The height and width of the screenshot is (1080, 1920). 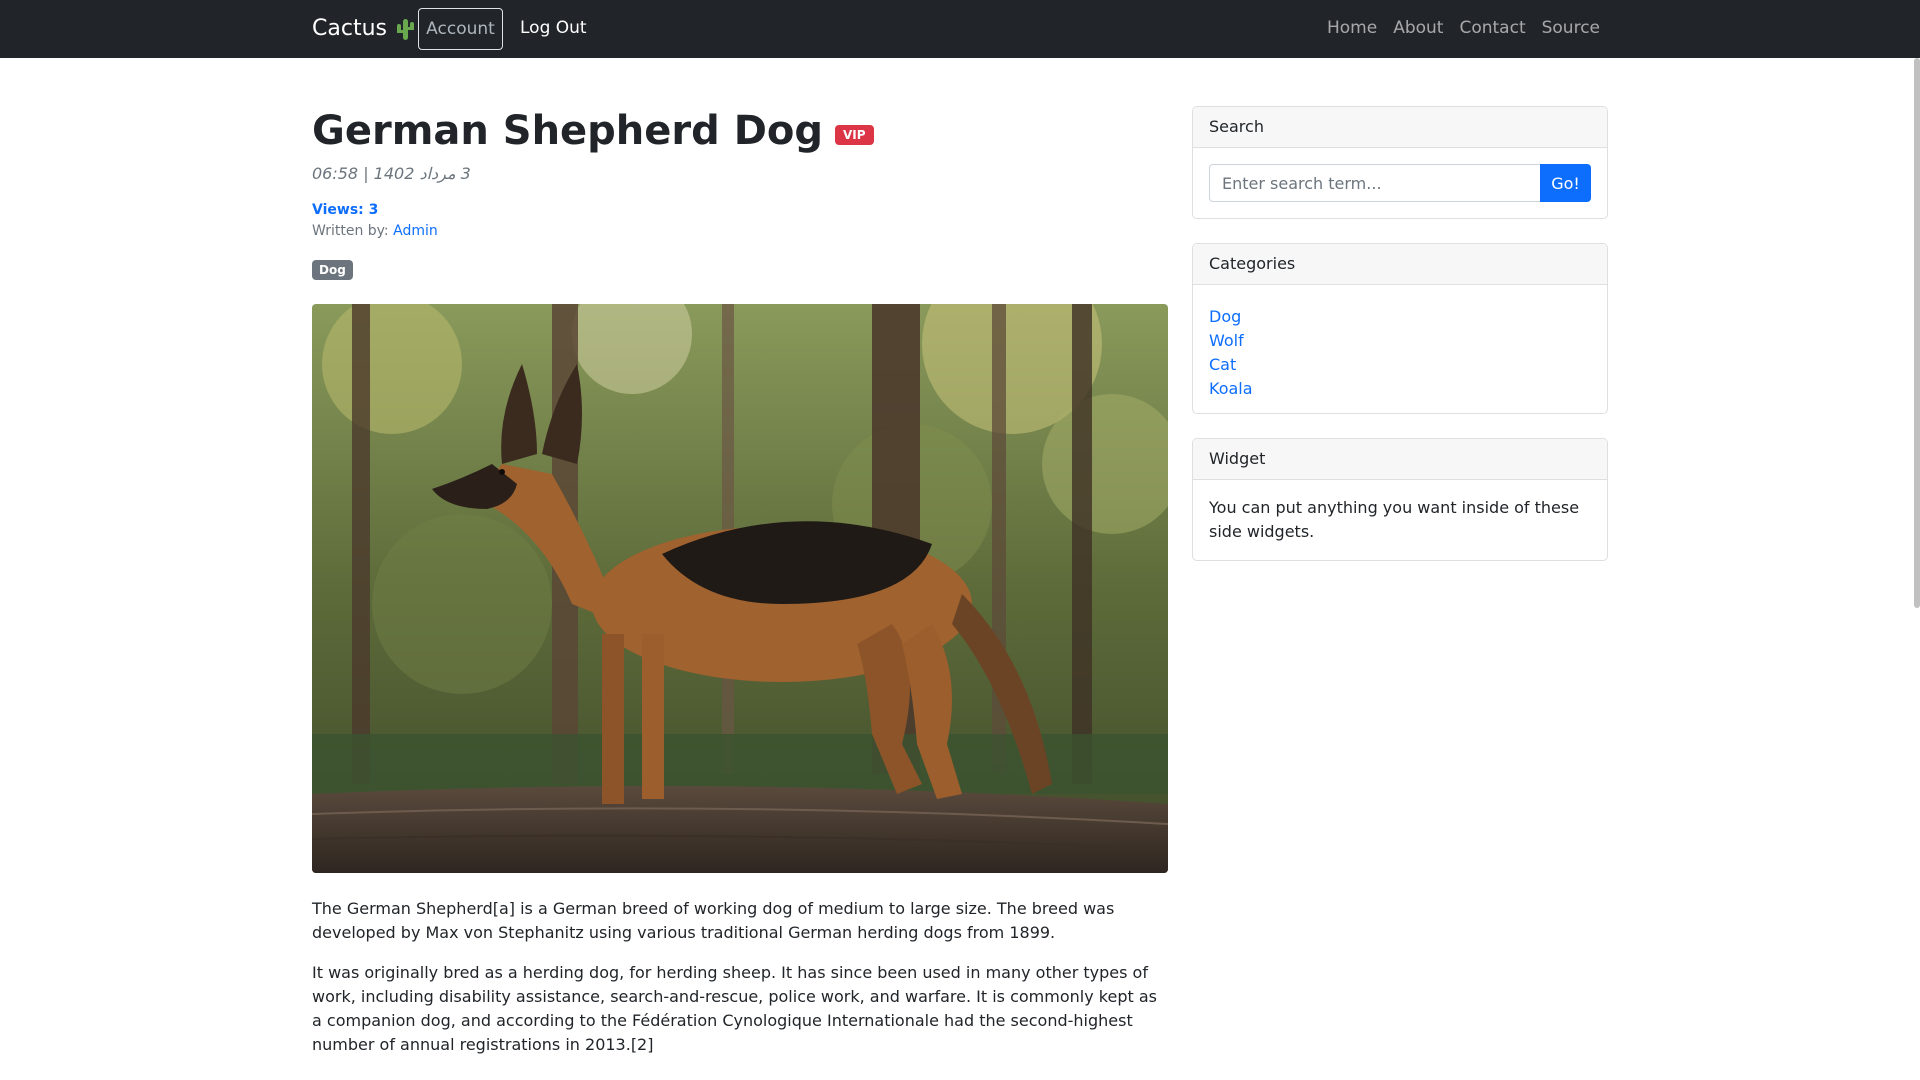 What do you see at coordinates (1492, 28) in the screenshot?
I see `nav-contact-link: Contact` at bounding box center [1492, 28].